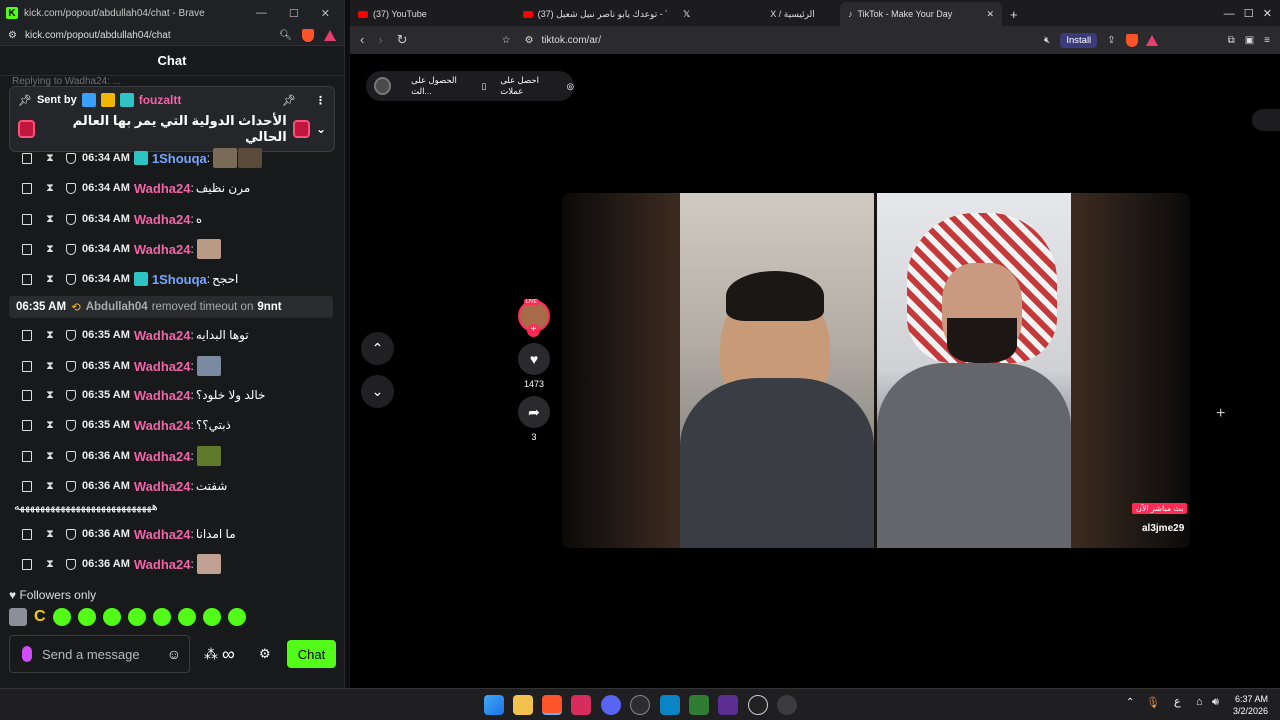 Image resolution: width=1280 pixels, height=720 pixels. I want to click on chat-input-wrapper: ☺, so click(99, 654).